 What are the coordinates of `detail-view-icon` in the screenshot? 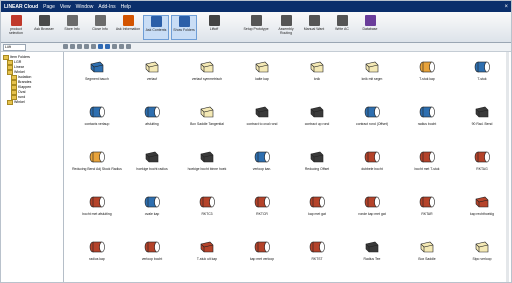 It's located at (93, 46).